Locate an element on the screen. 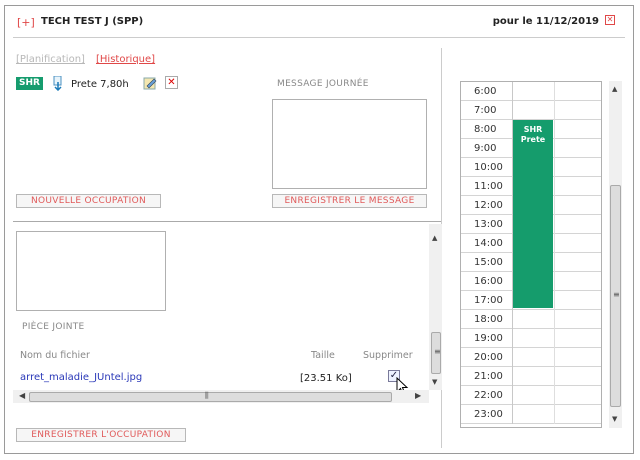  calendar-hour-row: 21:00 is located at coordinates (531, 376).